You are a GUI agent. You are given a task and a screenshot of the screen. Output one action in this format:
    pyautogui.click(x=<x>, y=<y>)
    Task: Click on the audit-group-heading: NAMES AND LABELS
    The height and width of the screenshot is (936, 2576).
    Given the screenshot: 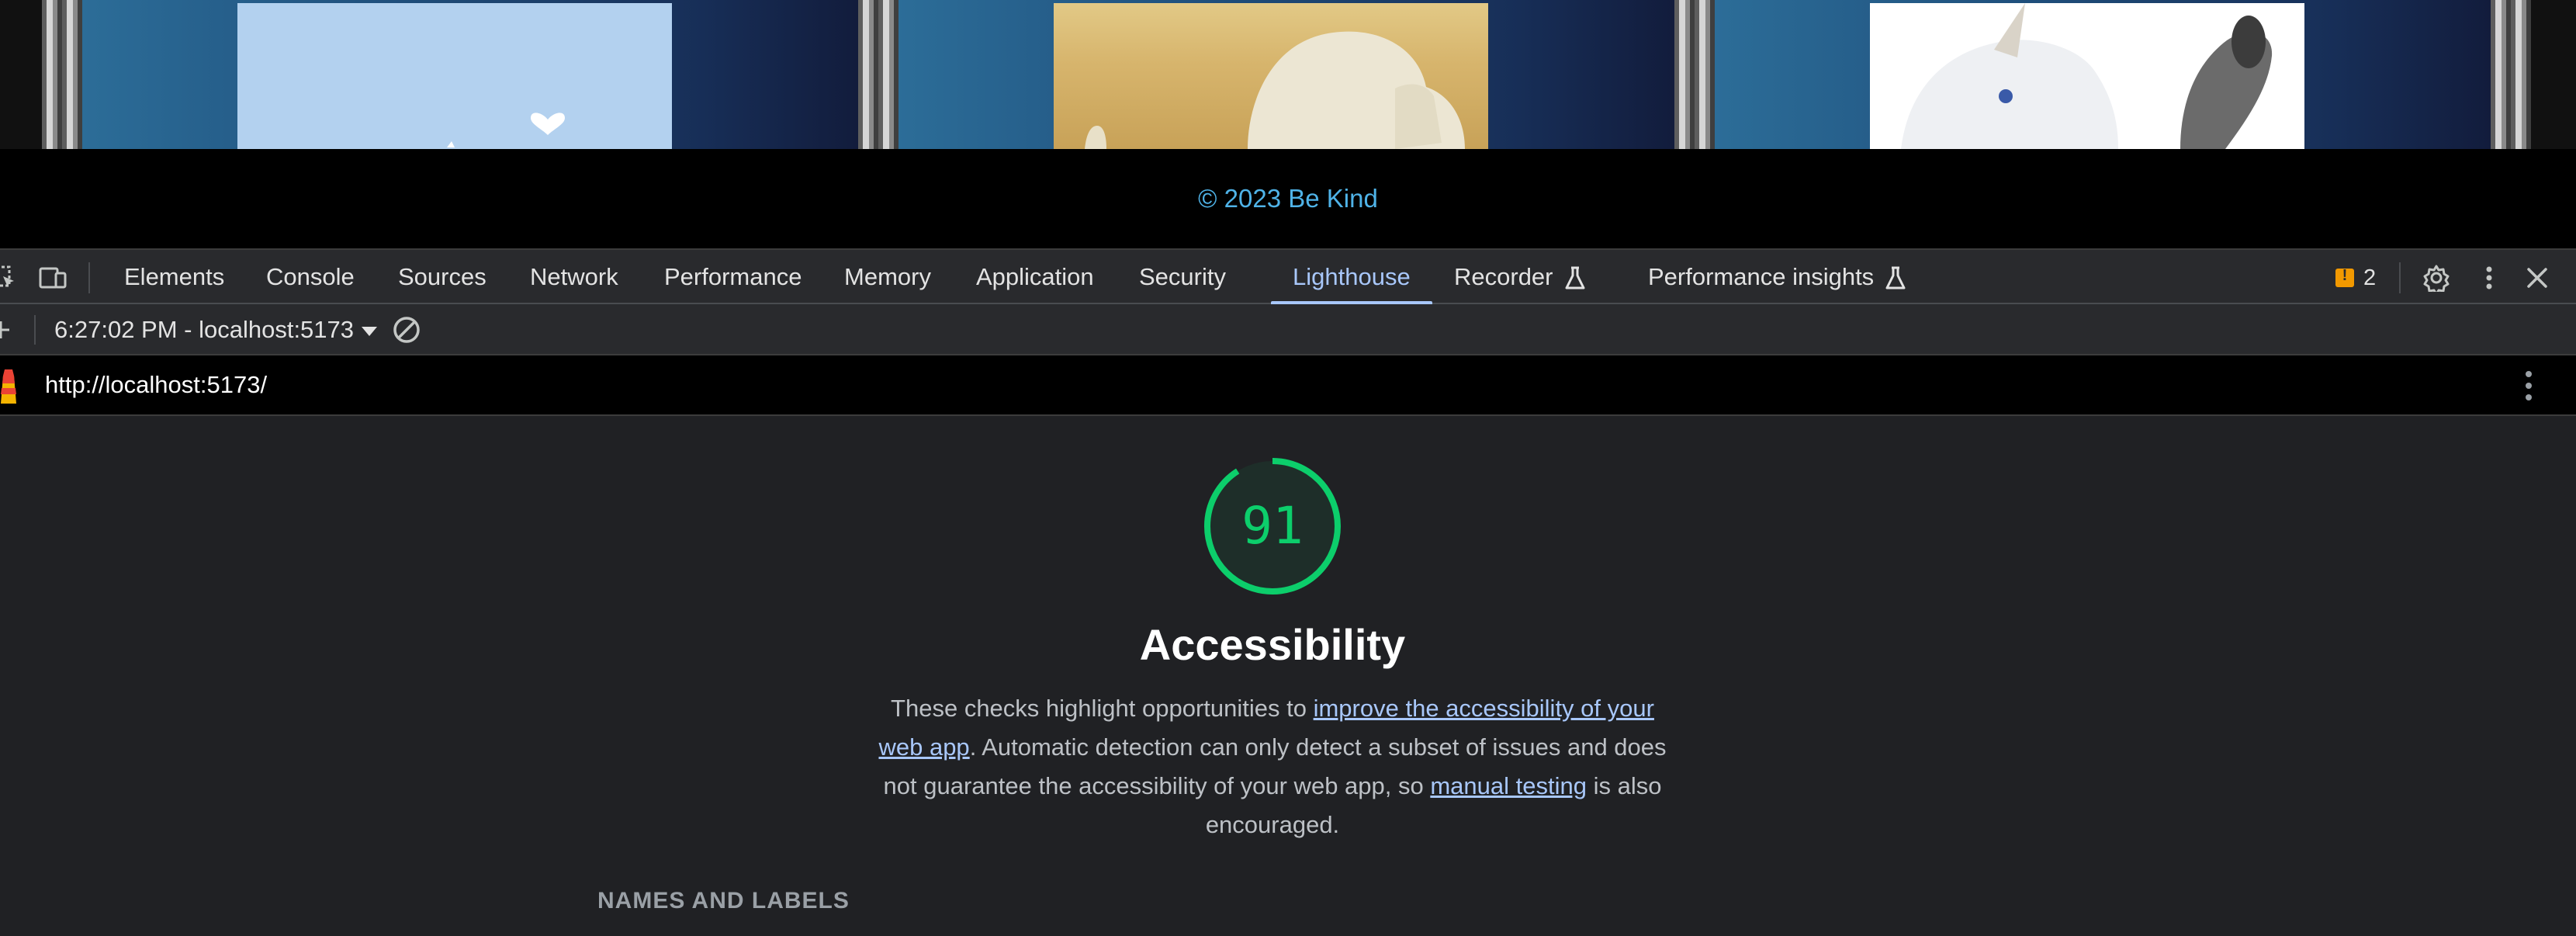 What is the action you would take?
    pyautogui.click(x=723, y=901)
    